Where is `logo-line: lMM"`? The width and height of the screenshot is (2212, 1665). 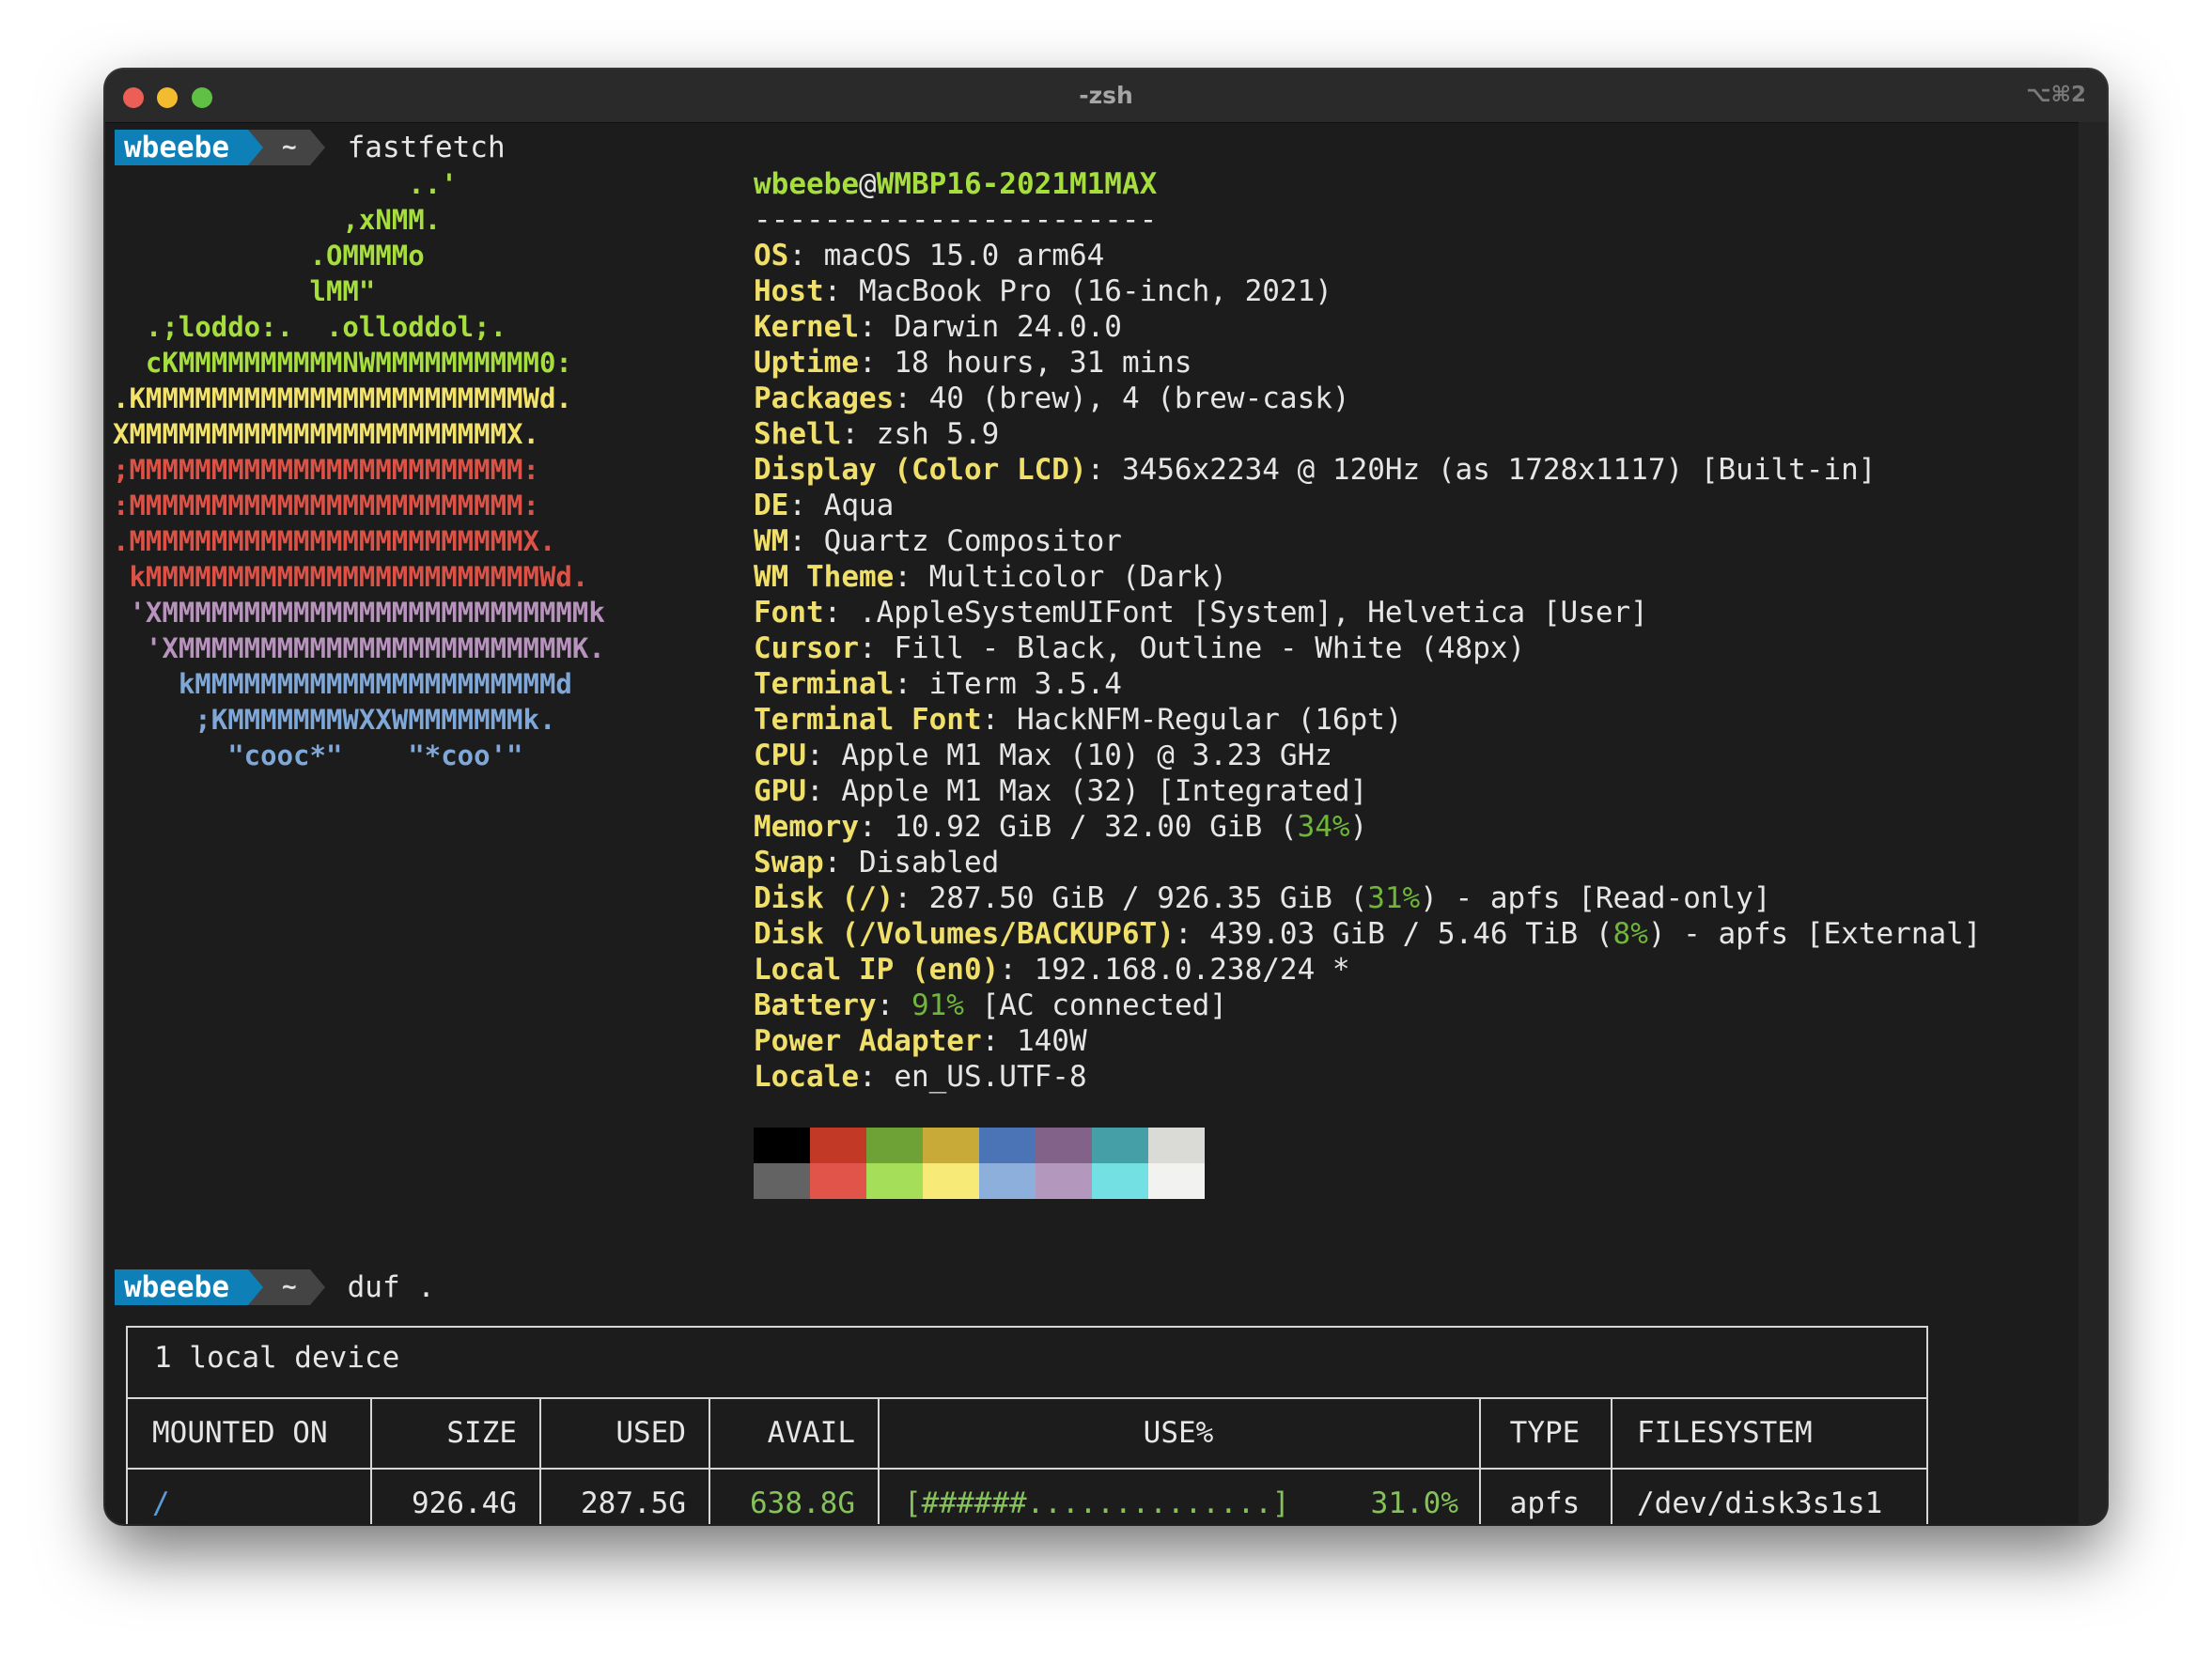
logo-line: lMM" is located at coordinates (244, 291).